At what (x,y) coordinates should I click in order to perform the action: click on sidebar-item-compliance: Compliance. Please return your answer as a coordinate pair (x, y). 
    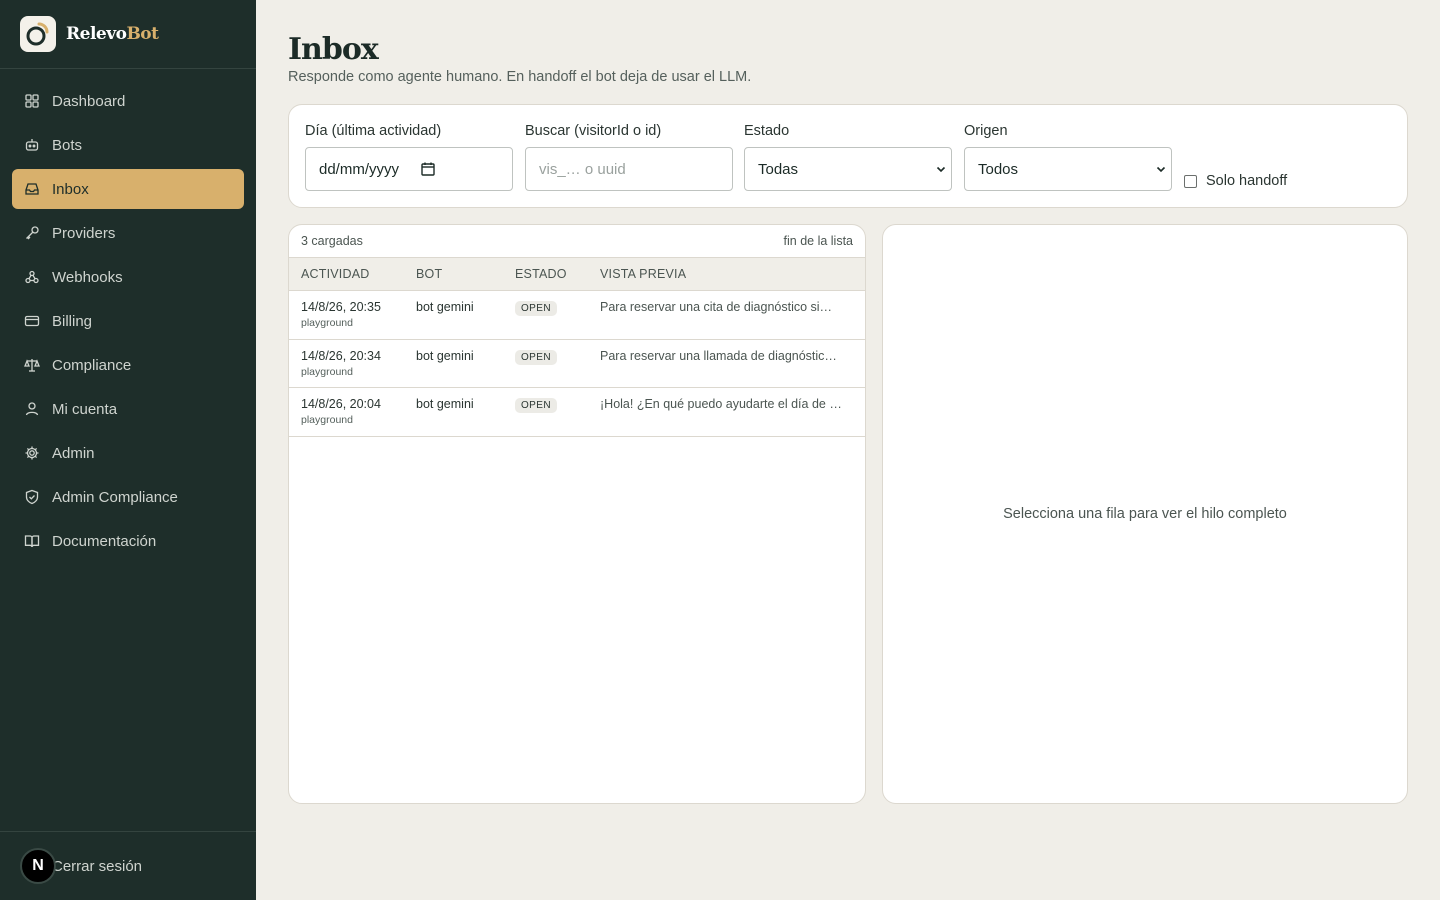
    Looking at the image, I should click on (128, 365).